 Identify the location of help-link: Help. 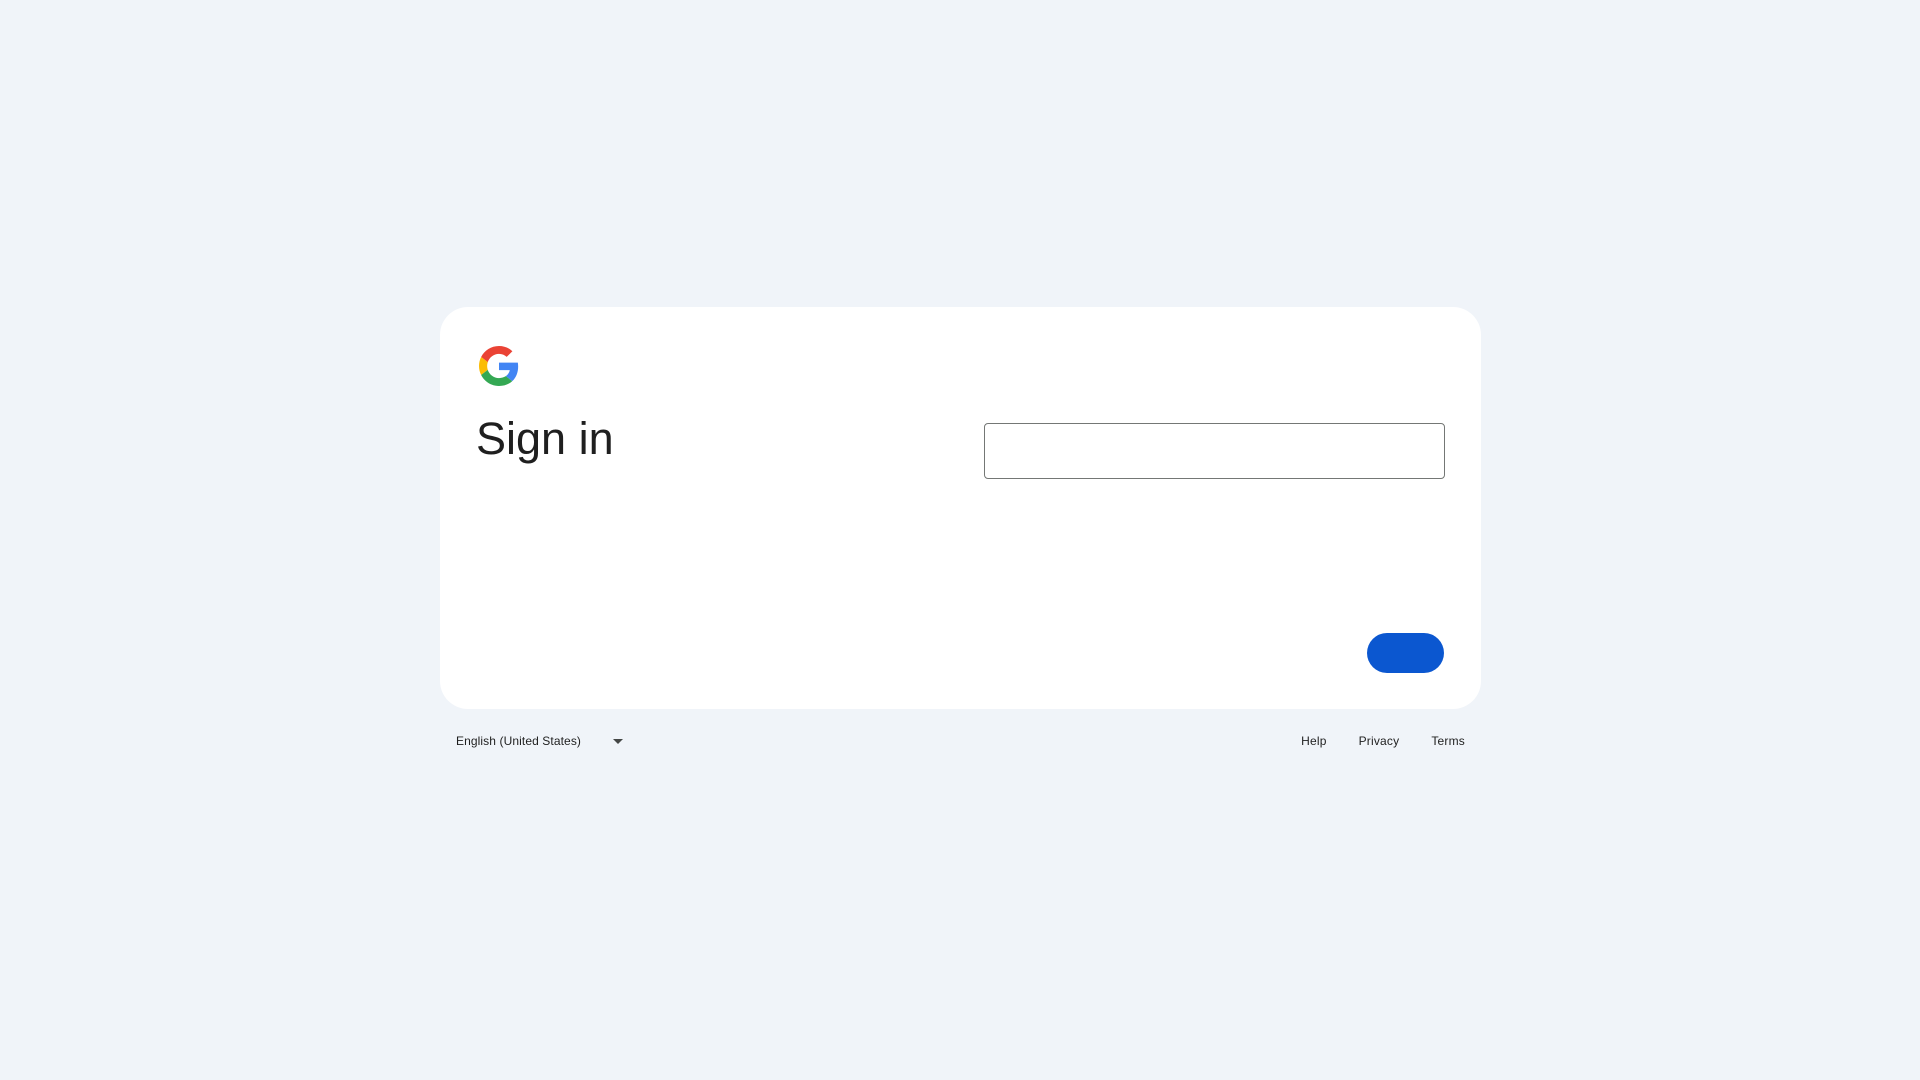
(1313, 741).